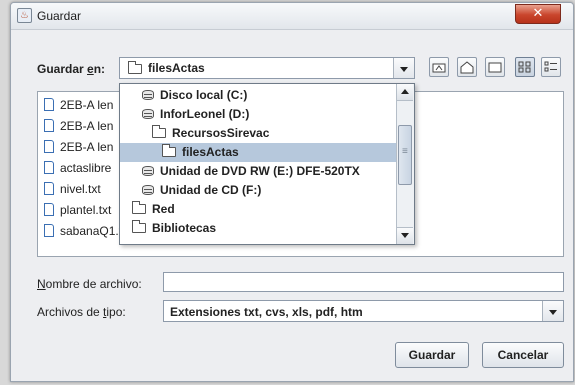 This screenshot has height=385, width=575. What do you see at coordinates (72, 189) in the screenshot?
I see `list-item: nivel.txt` at bounding box center [72, 189].